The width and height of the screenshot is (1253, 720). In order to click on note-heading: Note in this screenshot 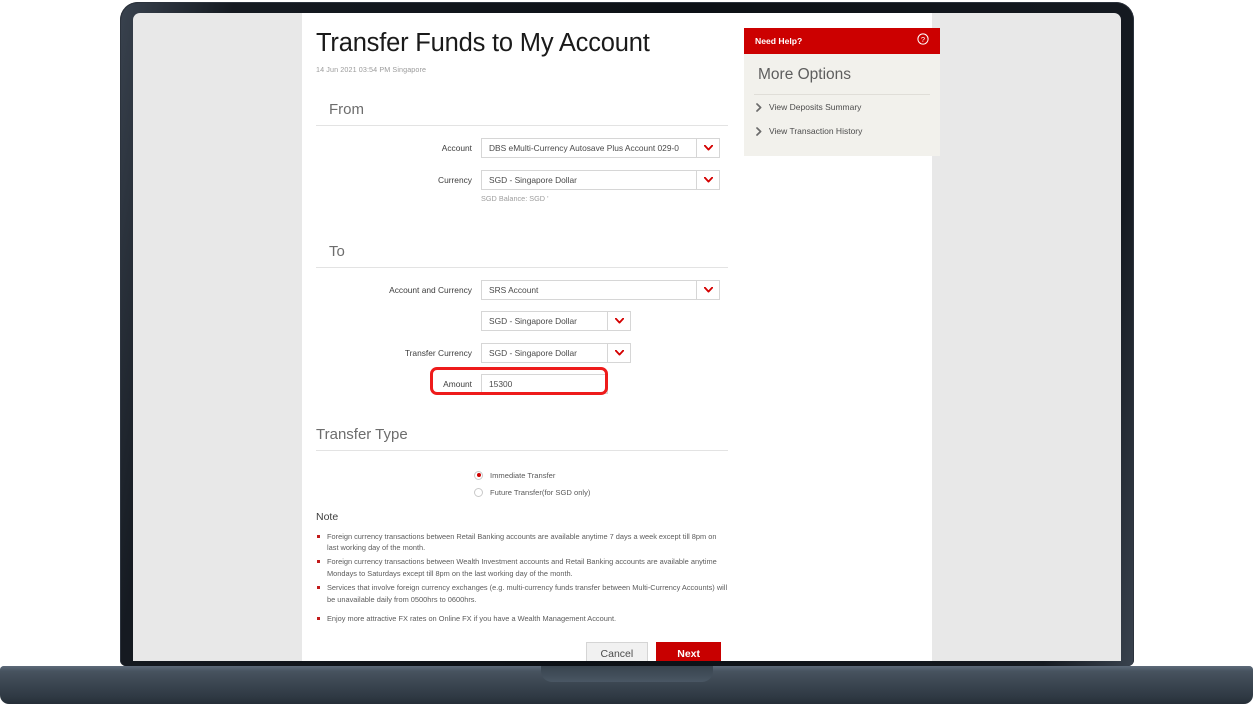, I will do `click(327, 516)`.